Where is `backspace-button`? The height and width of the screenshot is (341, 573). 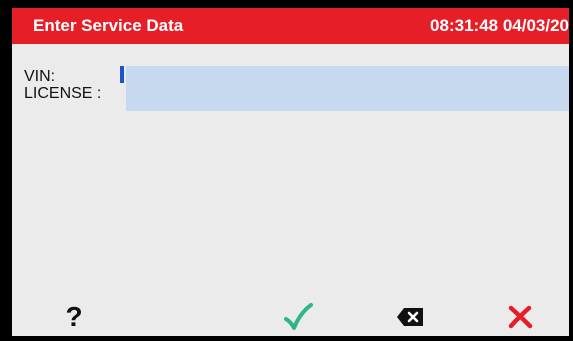 backspace-button is located at coordinates (410, 317).